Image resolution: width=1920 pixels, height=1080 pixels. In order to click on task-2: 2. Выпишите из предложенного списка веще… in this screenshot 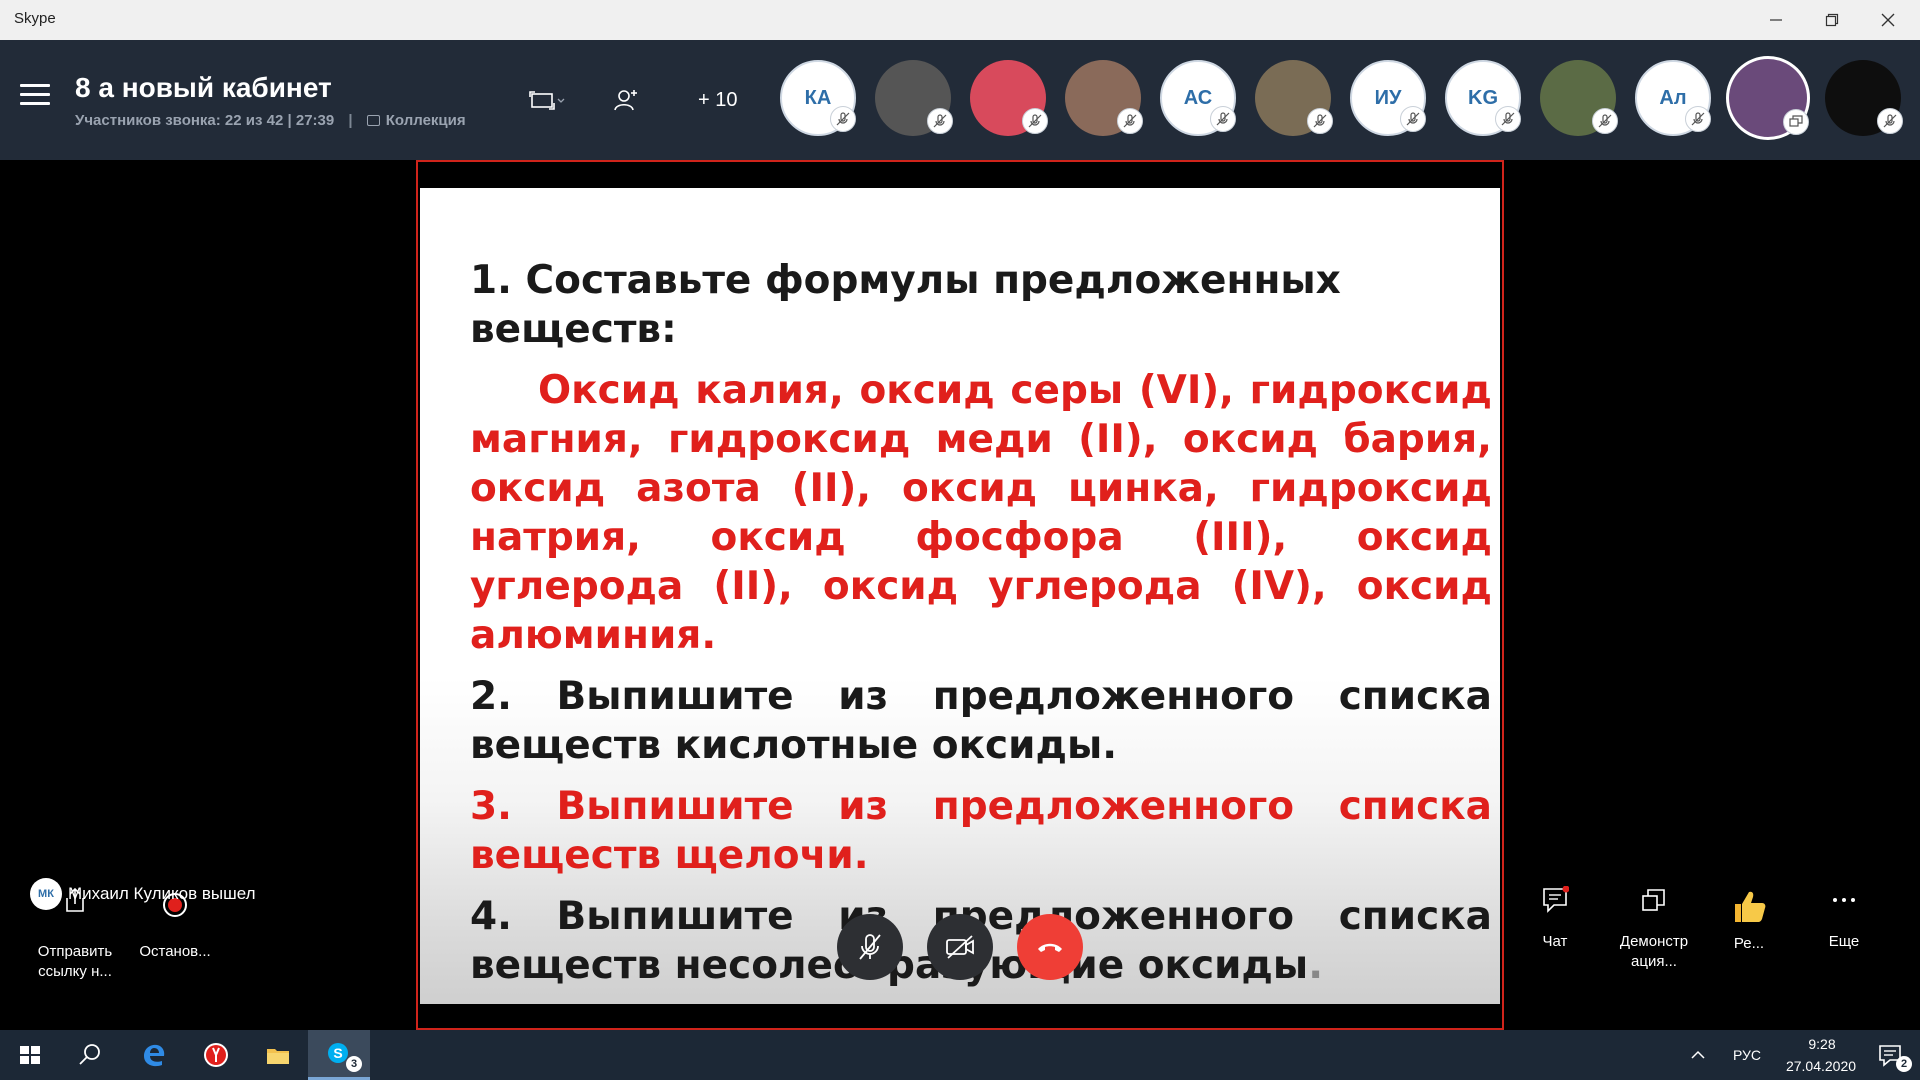, I will do `click(981, 721)`.